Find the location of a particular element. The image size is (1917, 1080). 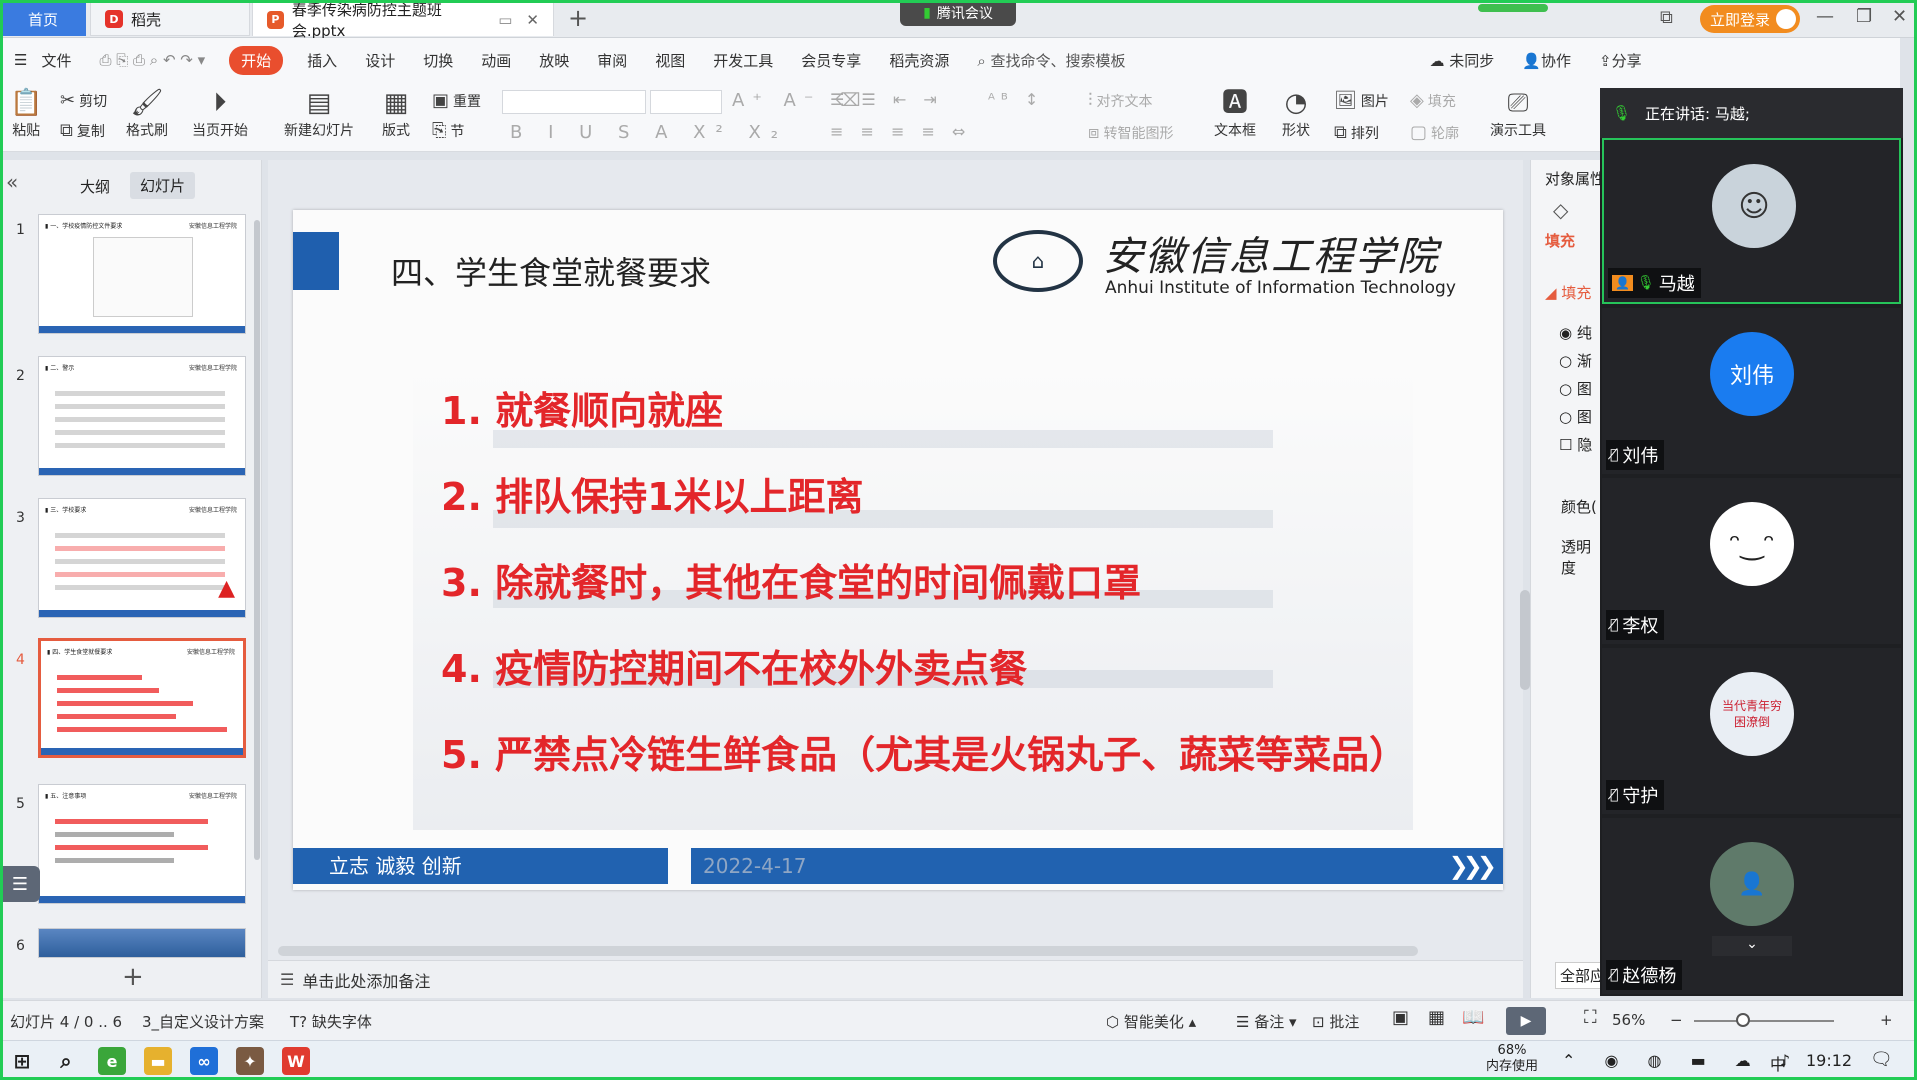

zoom-out-icon: − is located at coordinates (1676, 1020).